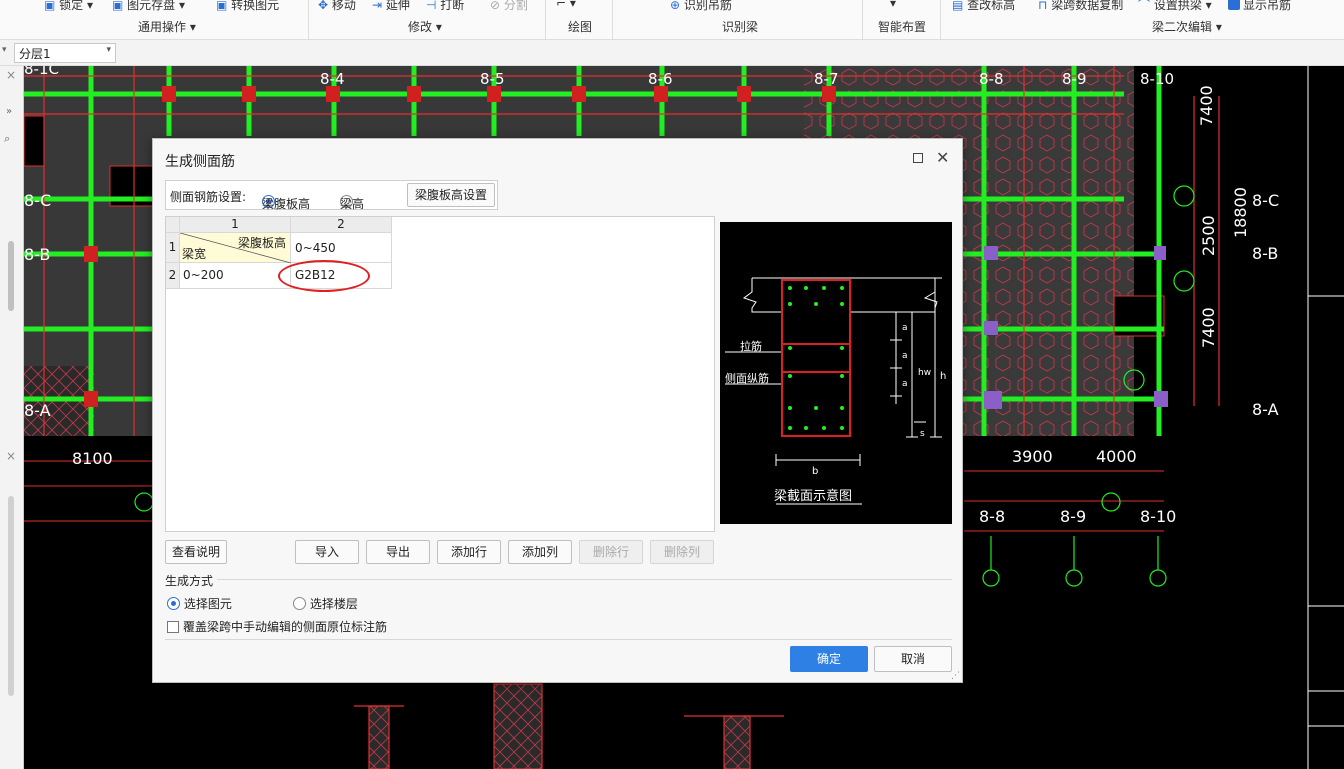  I want to click on dim-a-label: a, so click(905, 356).